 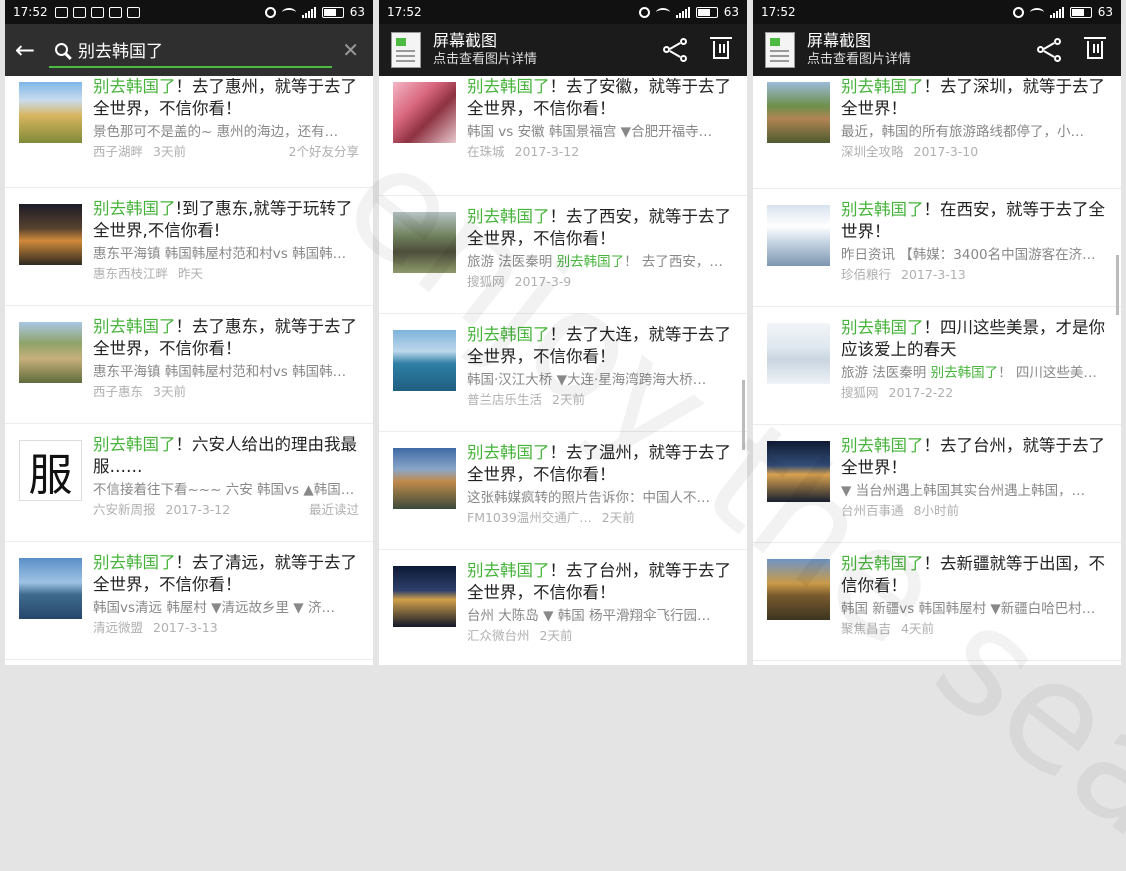 What do you see at coordinates (185, 627) in the screenshot?
I see `article-date: 2017-3-13` at bounding box center [185, 627].